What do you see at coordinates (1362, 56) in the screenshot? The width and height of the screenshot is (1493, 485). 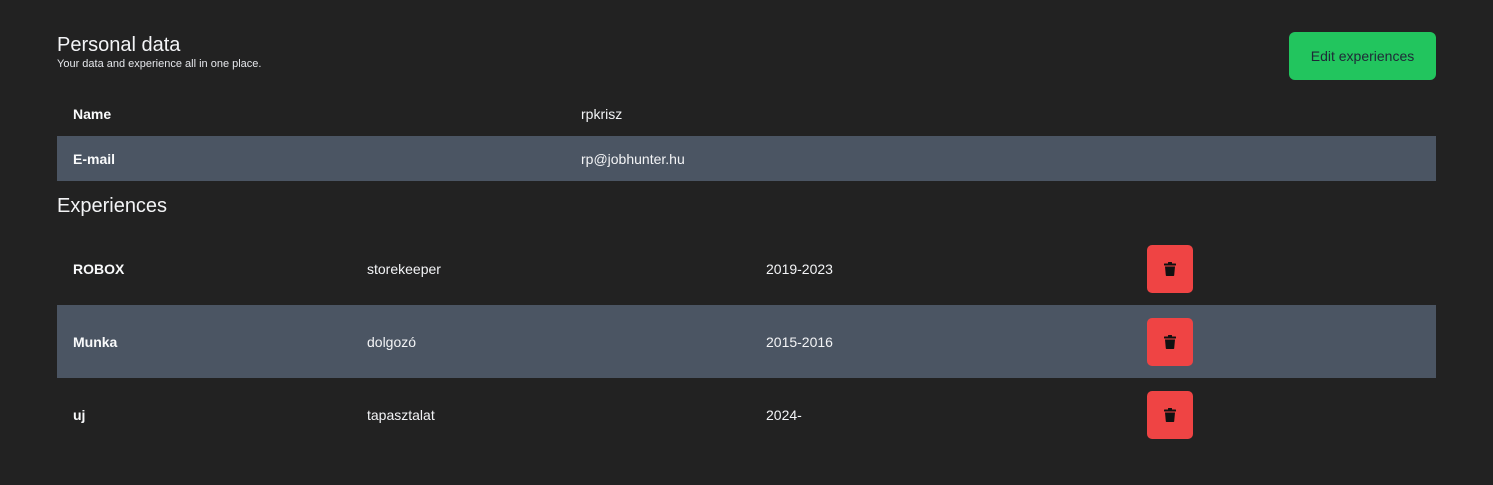 I see `edit-experiences-button: Edit experiences` at bounding box center [1362, 56].